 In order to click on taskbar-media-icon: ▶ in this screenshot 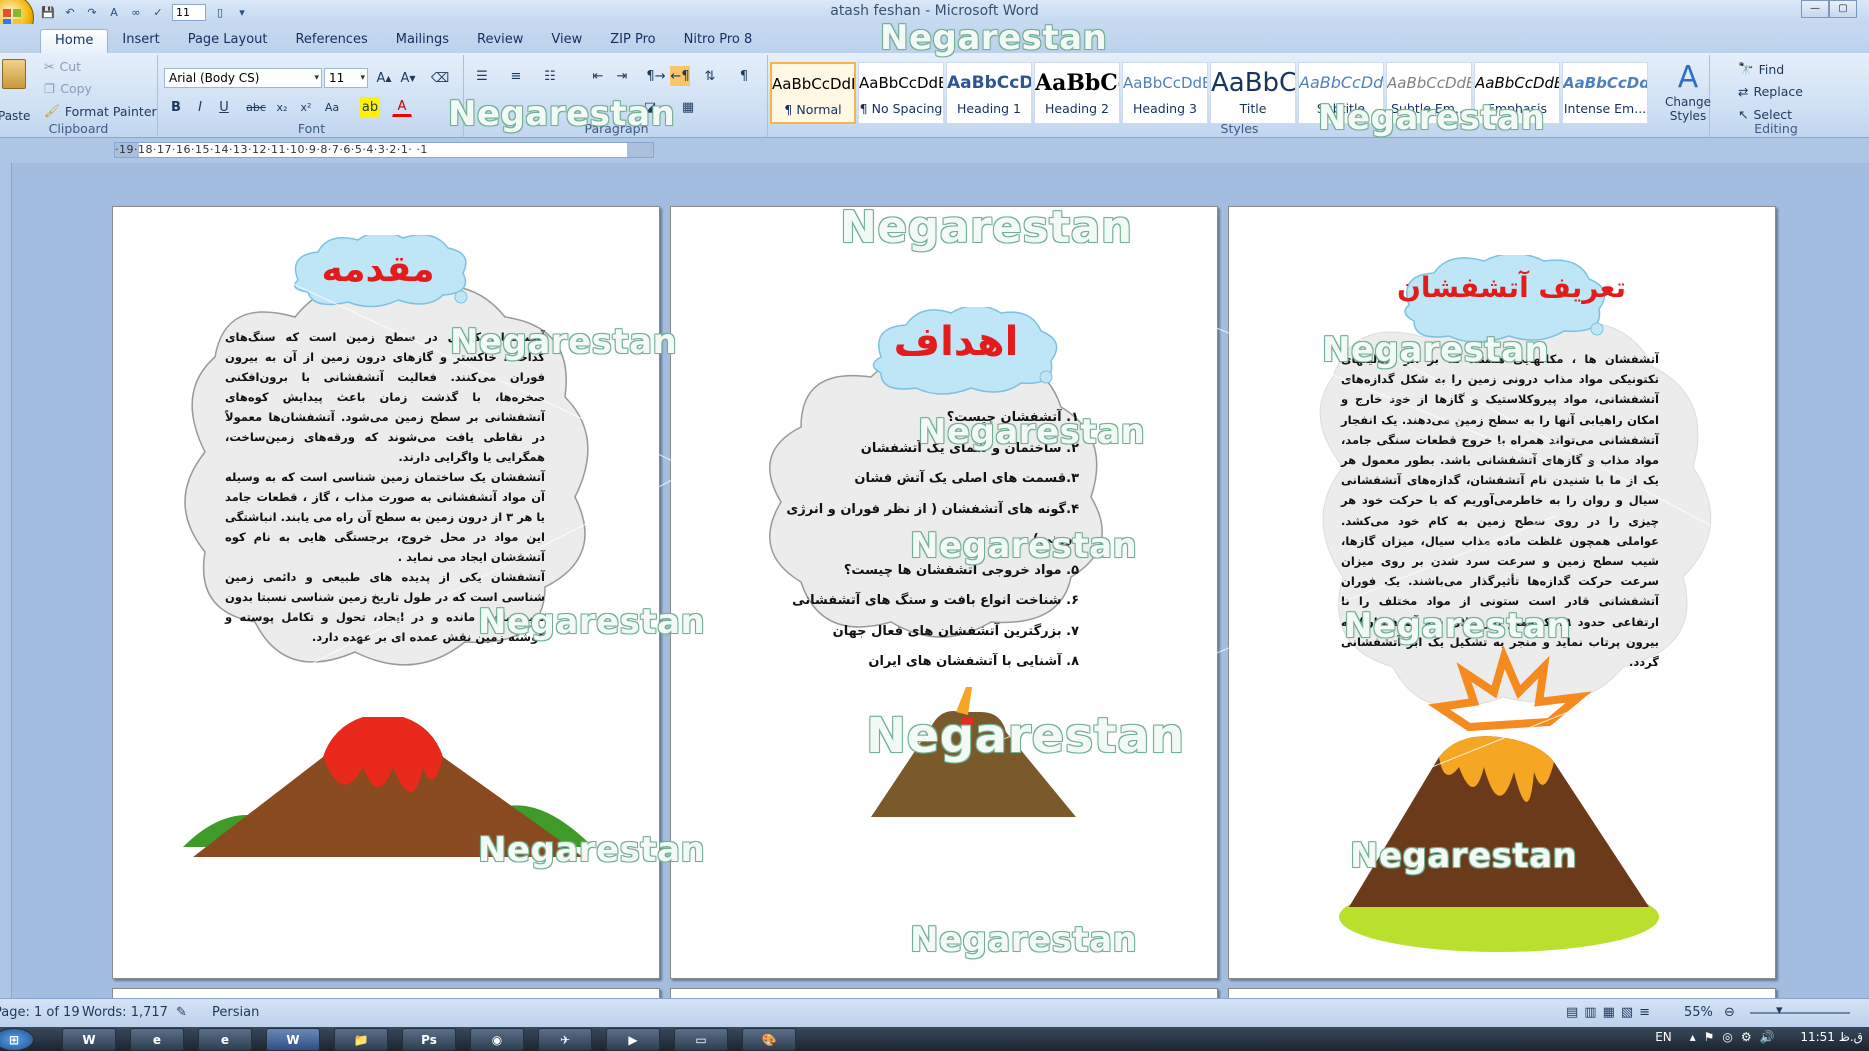, I will do `click(633, 1039)`.